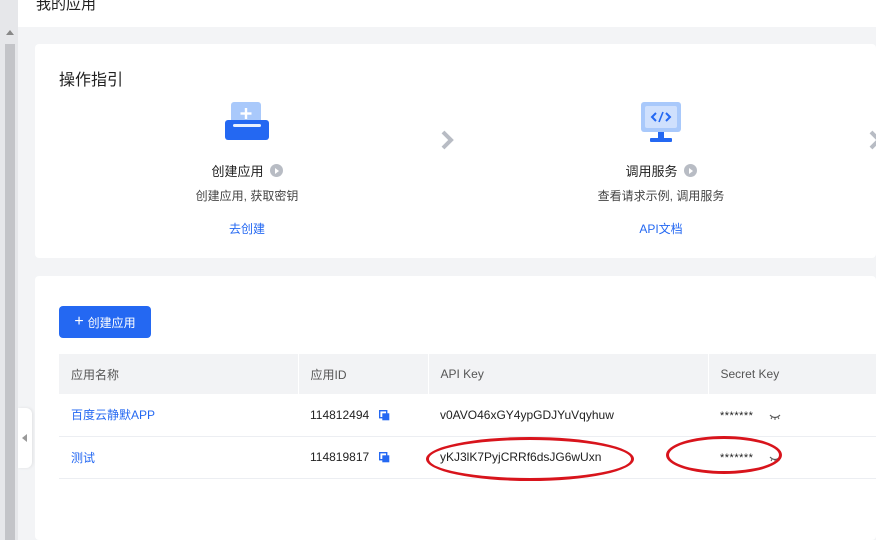 The image size is (876, 540). What do you see at coordinates (340, 414) in the screenshot?
I see `app-id: 114812494` at bounding box center [340, 414].